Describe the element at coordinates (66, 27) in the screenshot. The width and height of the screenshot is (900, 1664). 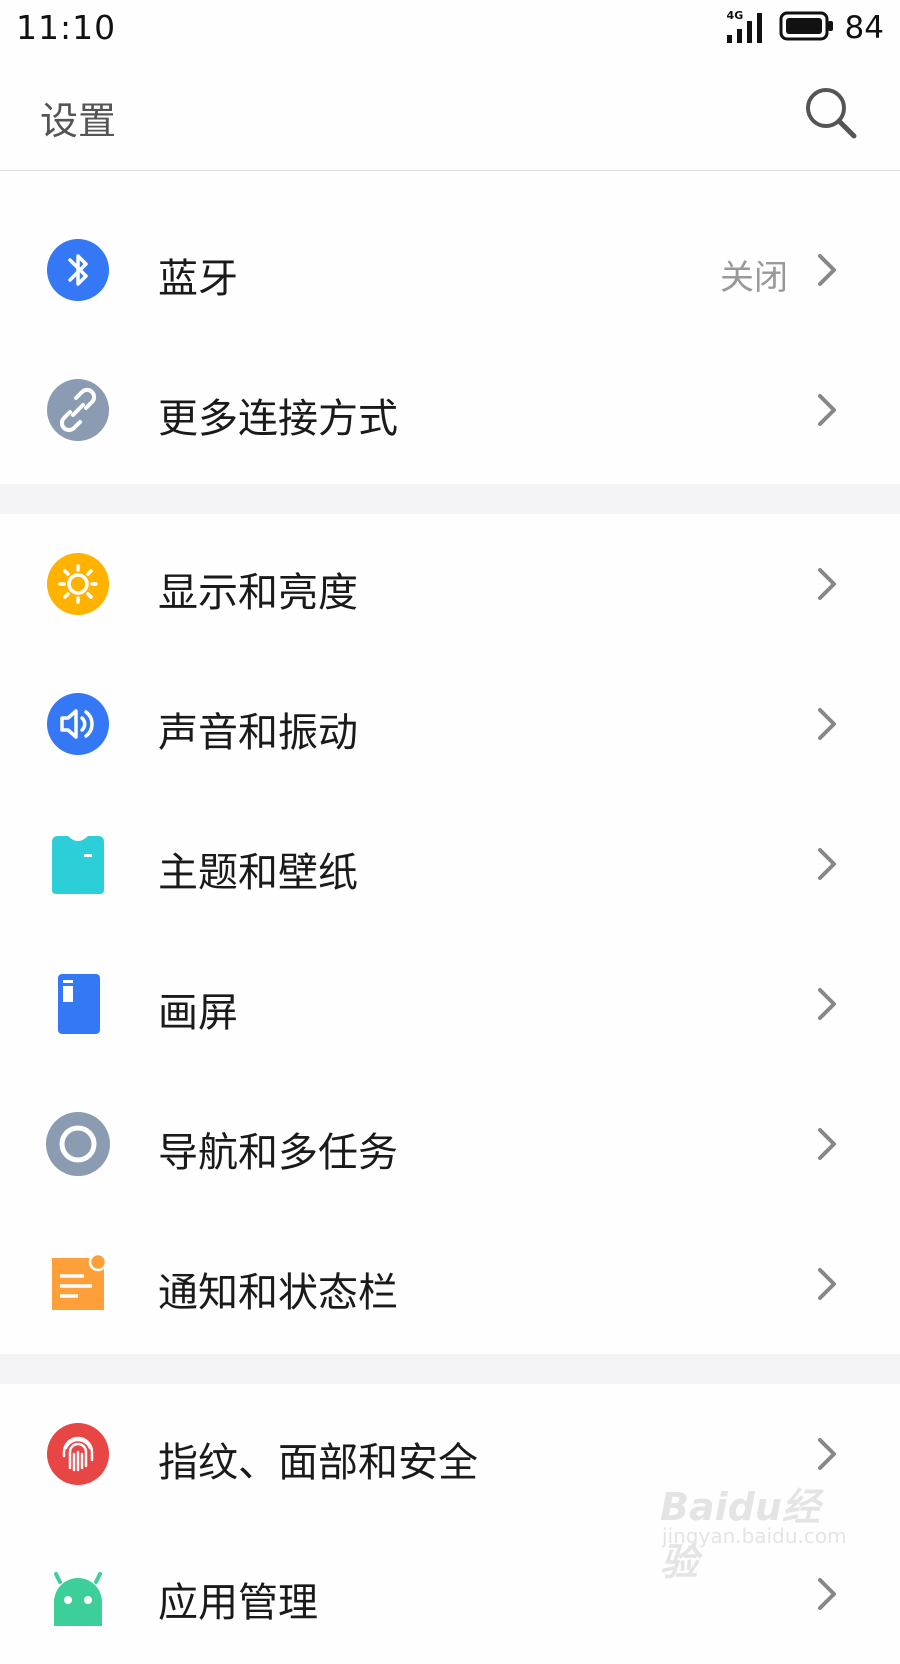
I see `status-time: 11:10` at that location.